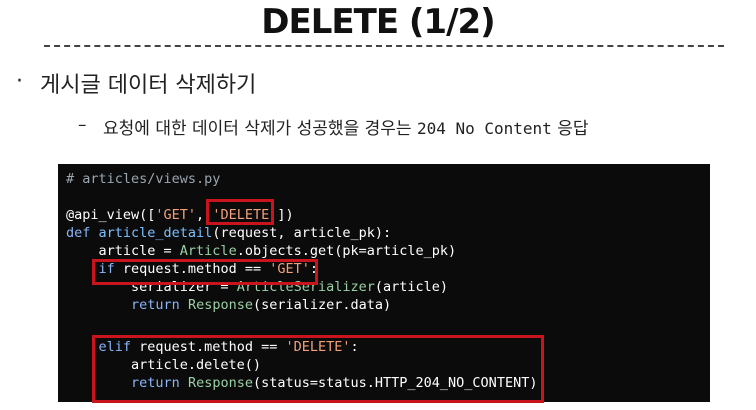 This screenshot has height=410, width=756. Describe the element at coordinates (260, 129) in the screenshot. I see `sub-bullet-prefix: 요청에 대한 데이터 삭제가 성공했을 경우는` at that location.